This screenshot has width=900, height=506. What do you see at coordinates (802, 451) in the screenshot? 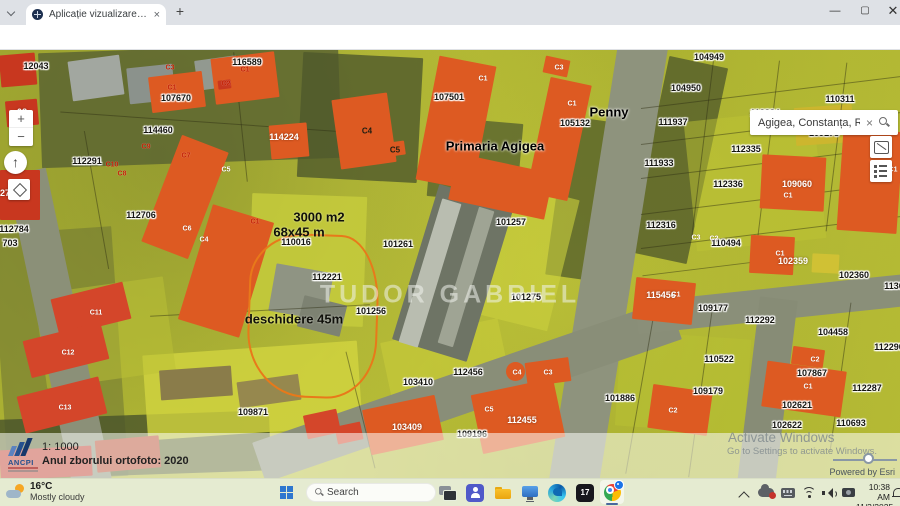
I see `activate-windows-subtext: Go to Settings to activate Windows.` at bounding box center [802, 451].